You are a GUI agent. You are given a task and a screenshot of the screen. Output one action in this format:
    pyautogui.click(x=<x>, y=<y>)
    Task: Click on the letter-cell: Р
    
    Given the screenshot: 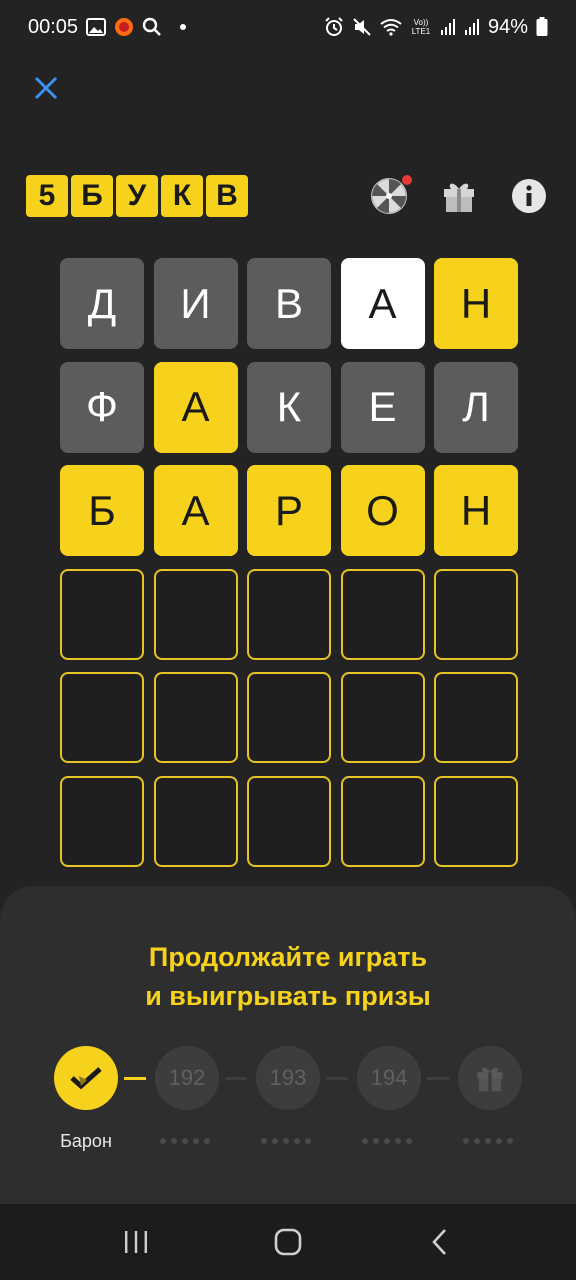 What is the action you would take?
    pyautogui.click(x=289, y=510)
    